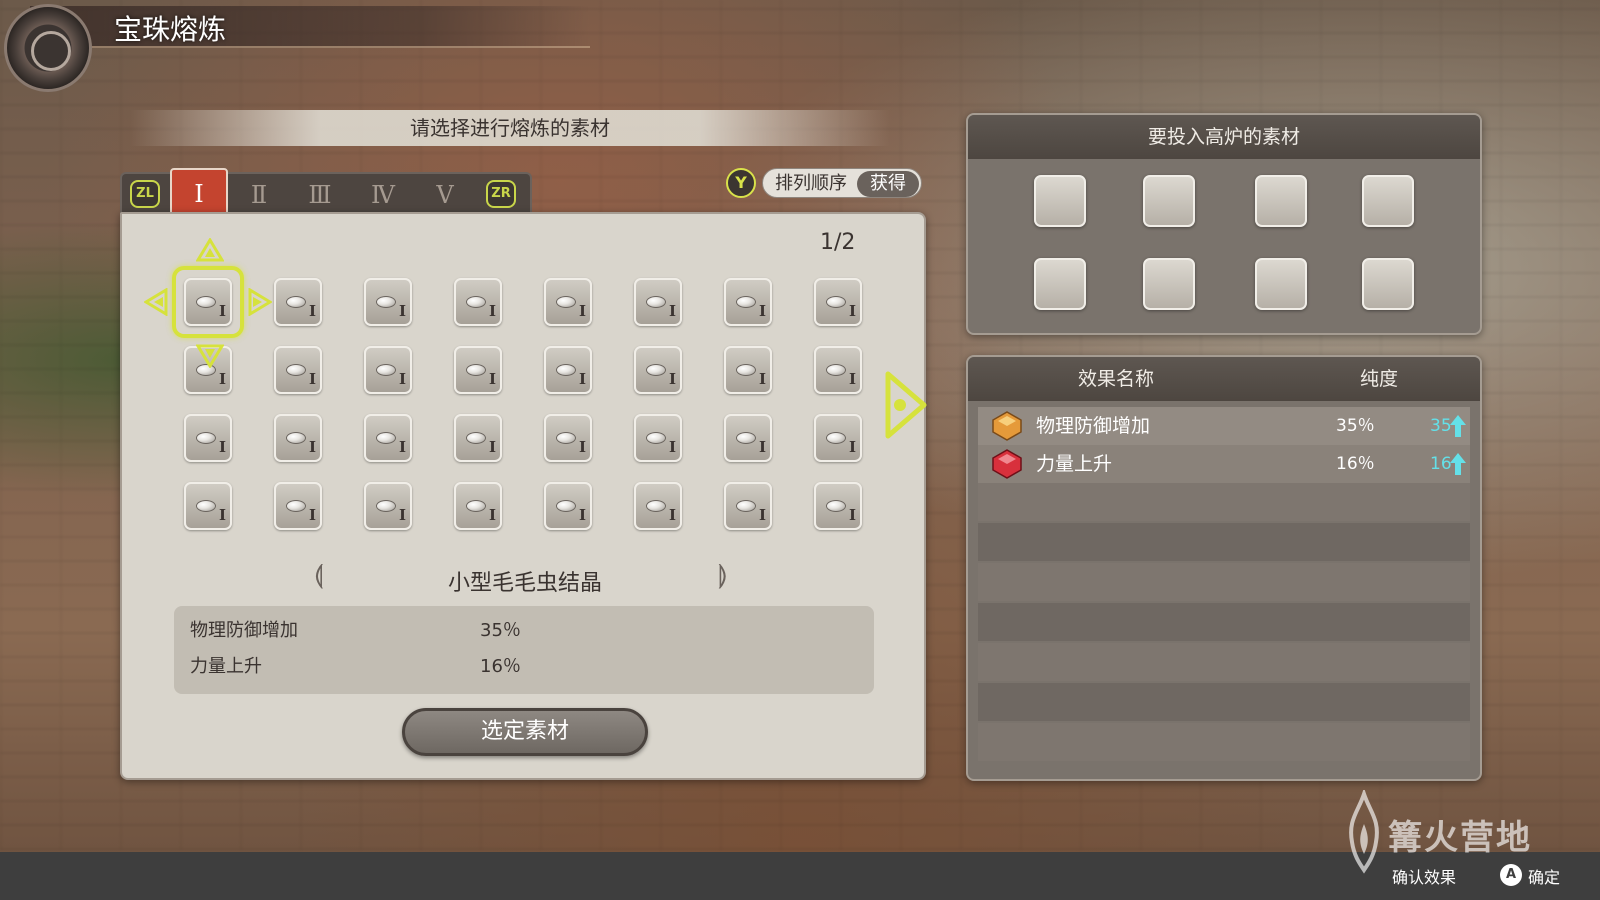  What do you see at coordinates (1224, 379) in the screenshot?
I see `effects-list-header: 效果名称 纯度` at bounding box center [1224, 379].